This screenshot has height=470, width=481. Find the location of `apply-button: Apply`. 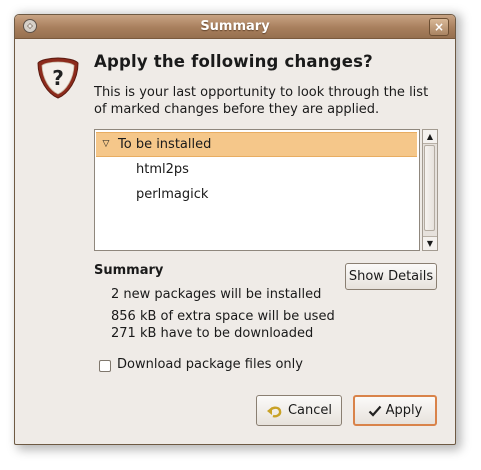

apply-button: Apply is located at coordinates (395, 410).